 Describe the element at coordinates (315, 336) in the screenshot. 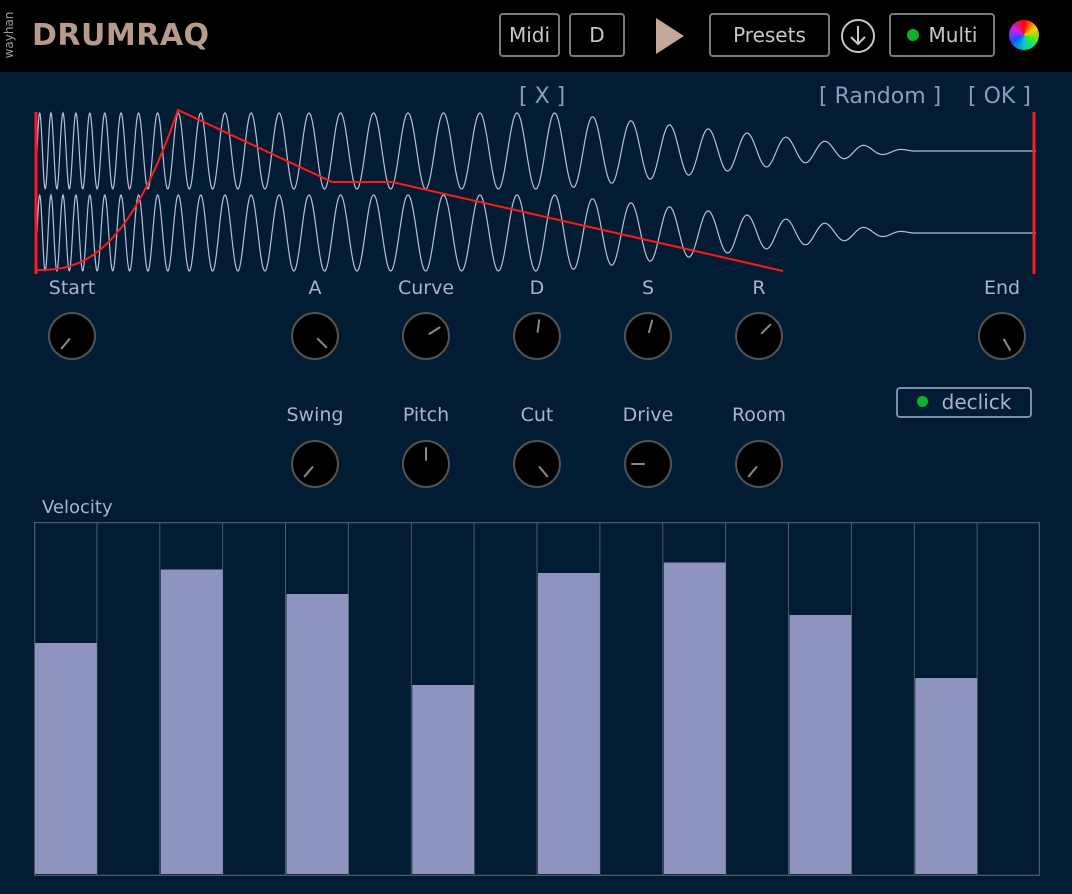

I see `a-knob` at that location.